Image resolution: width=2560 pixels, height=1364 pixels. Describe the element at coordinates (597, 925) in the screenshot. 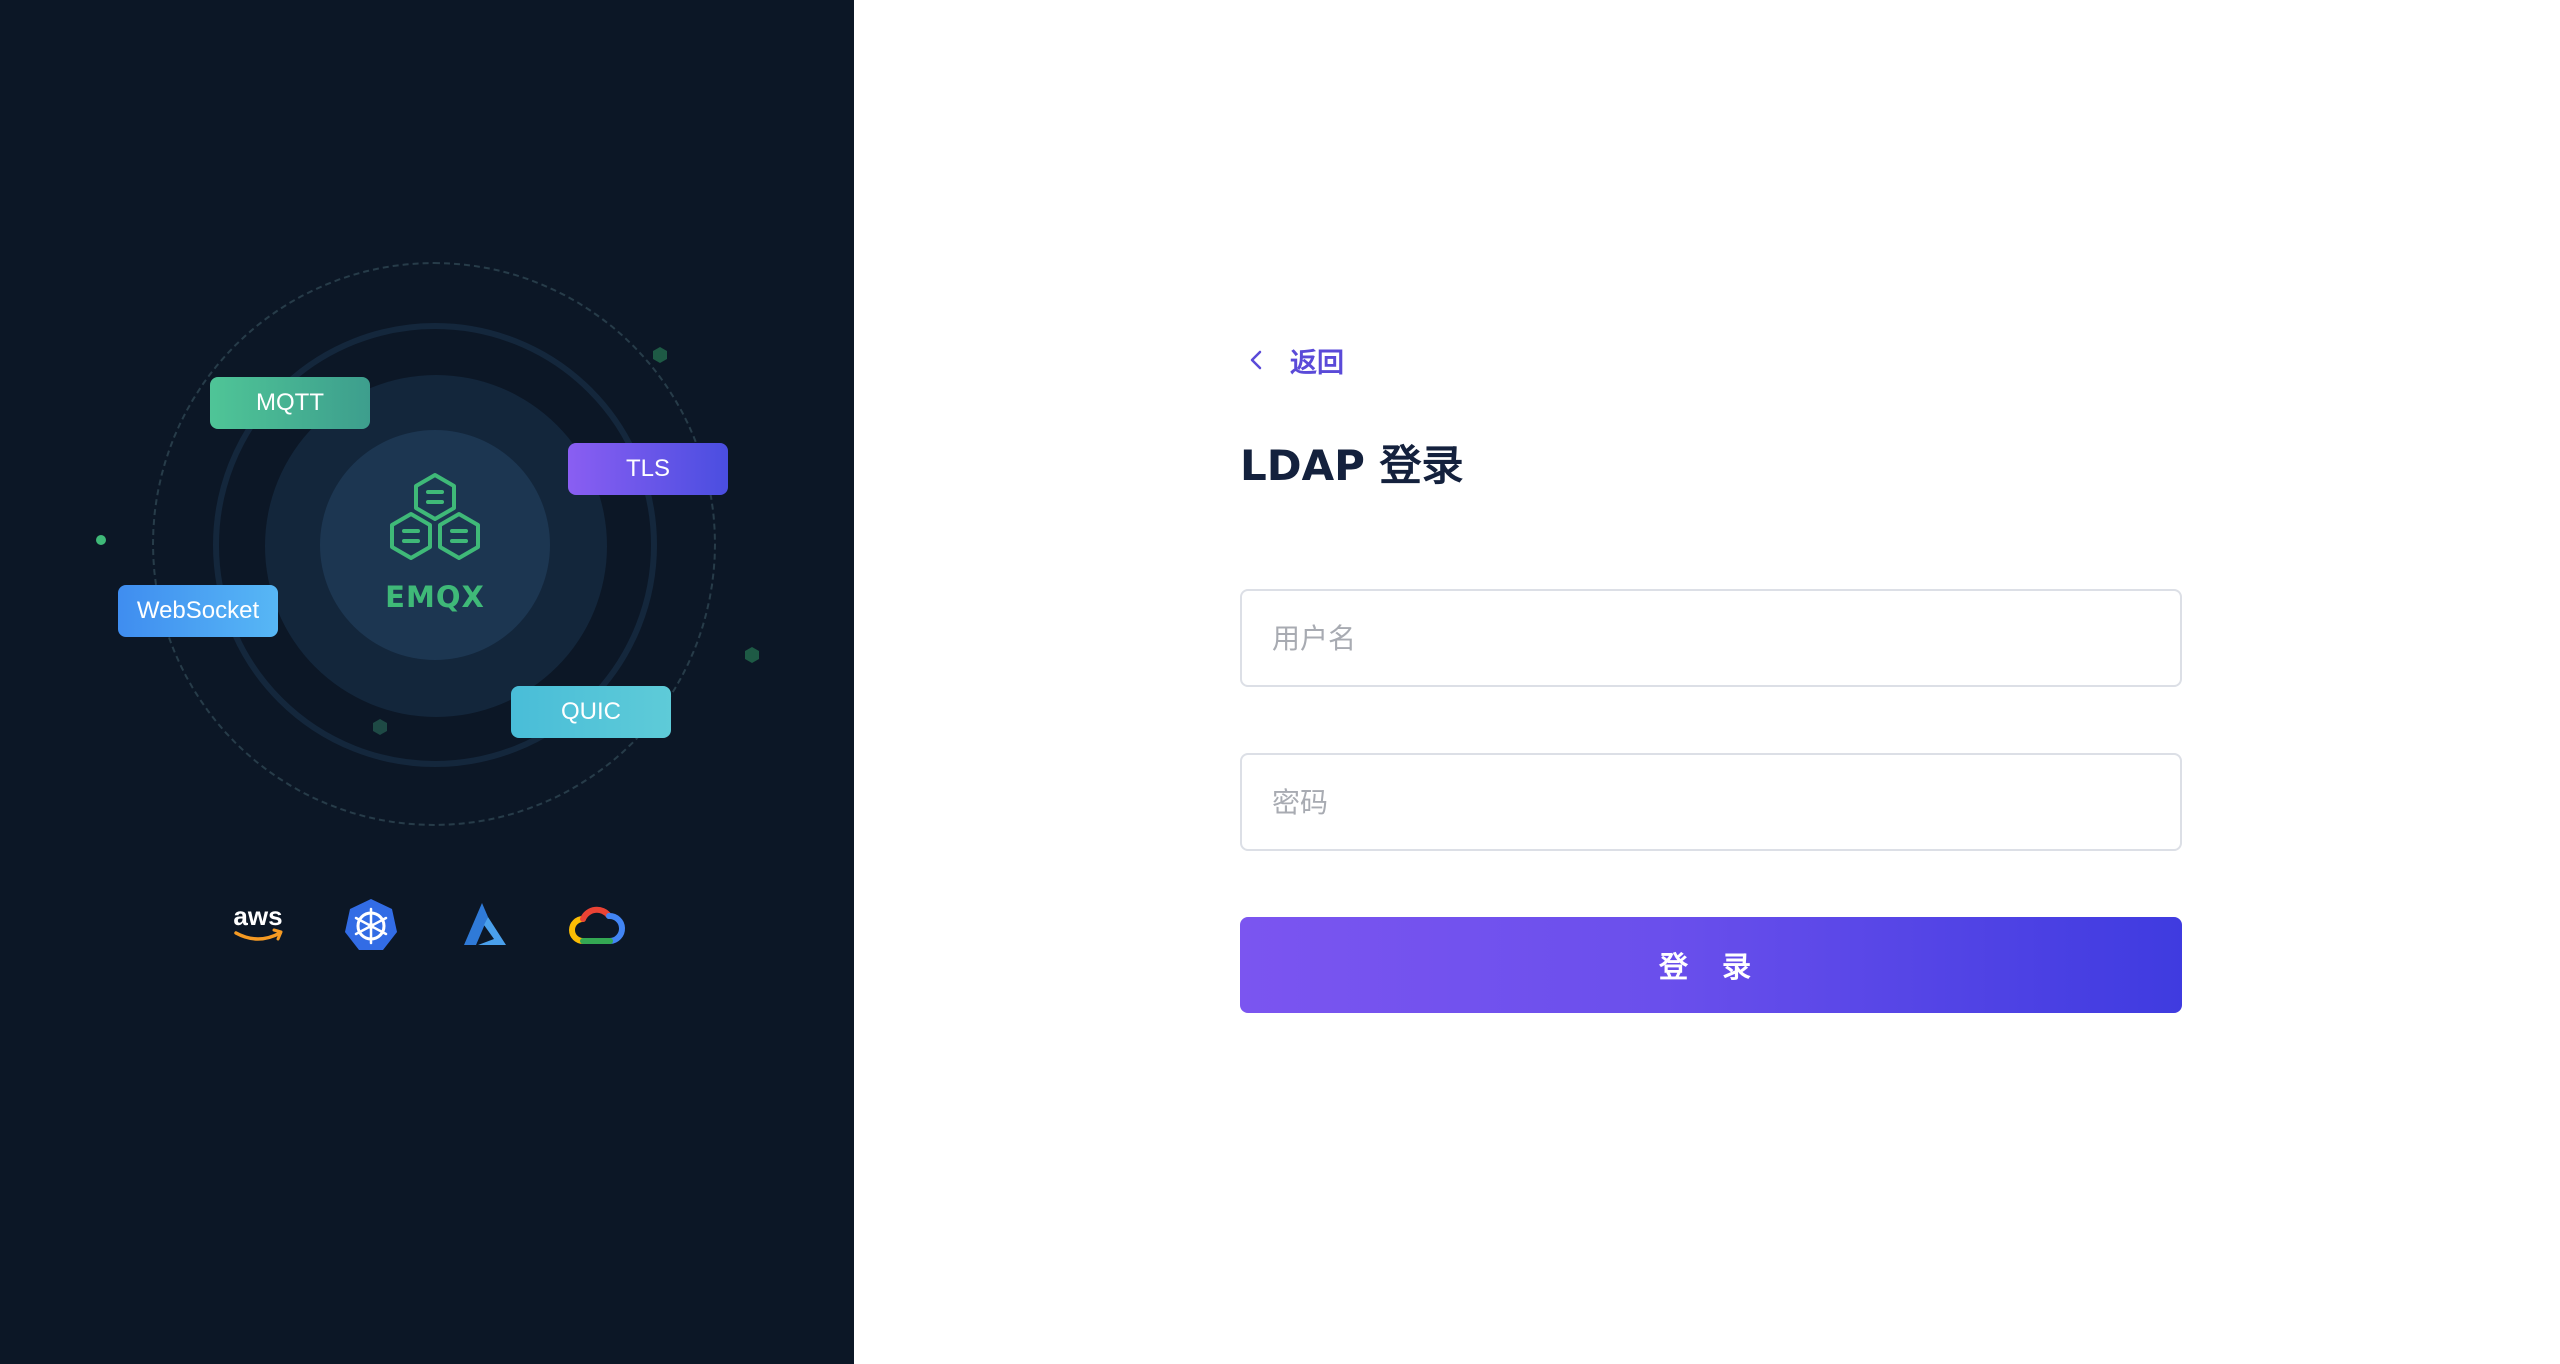

I see `google-cloud-icon` at that location.